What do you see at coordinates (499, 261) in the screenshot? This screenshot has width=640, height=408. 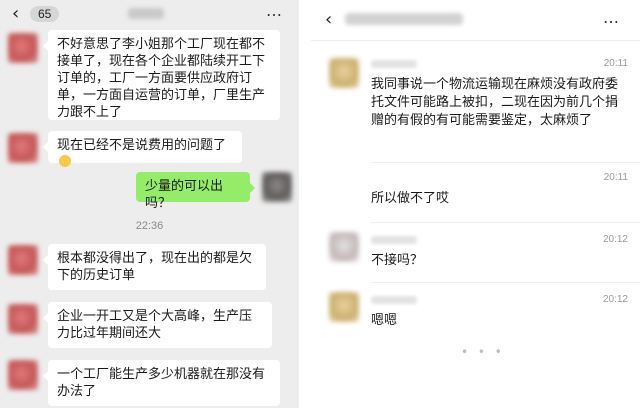 I see `message-text: 不接吗？` at bounding box center [499, 261].